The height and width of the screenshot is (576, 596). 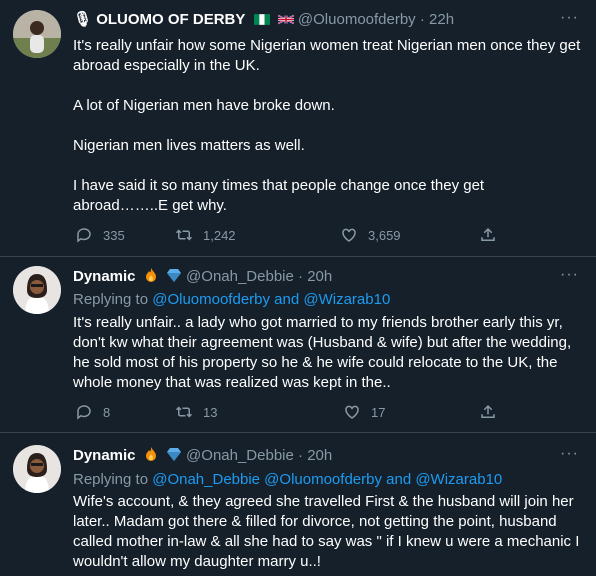 I want to click on tweet-actions: 335 1,242 3,659, so click(x=293, y=235).